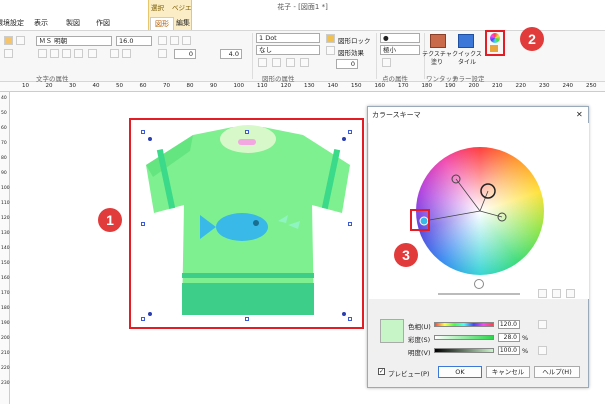  Describe the element at coordinates (466, 41) in the screenshot. I see `quick-style-icon` at that location.